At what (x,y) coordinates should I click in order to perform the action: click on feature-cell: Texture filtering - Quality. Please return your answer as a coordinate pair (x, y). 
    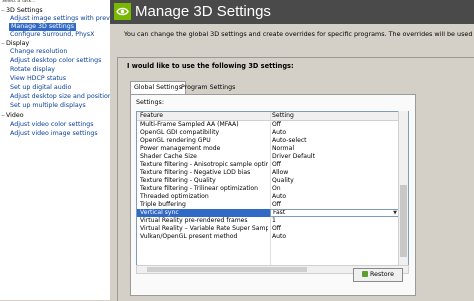
    Looking at the image, I should click on (178, 180).